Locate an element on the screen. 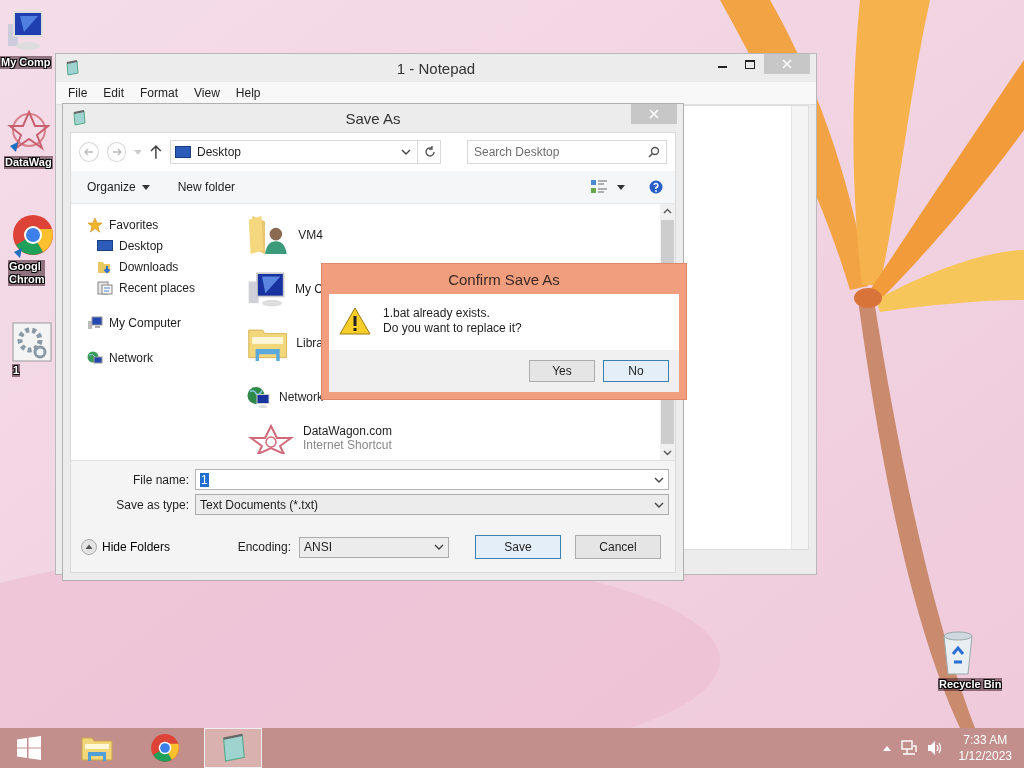 Image resolution: width=1024 pixels, height=768 pixels. dialog-title: Save As is located at coordinates (373, 118).